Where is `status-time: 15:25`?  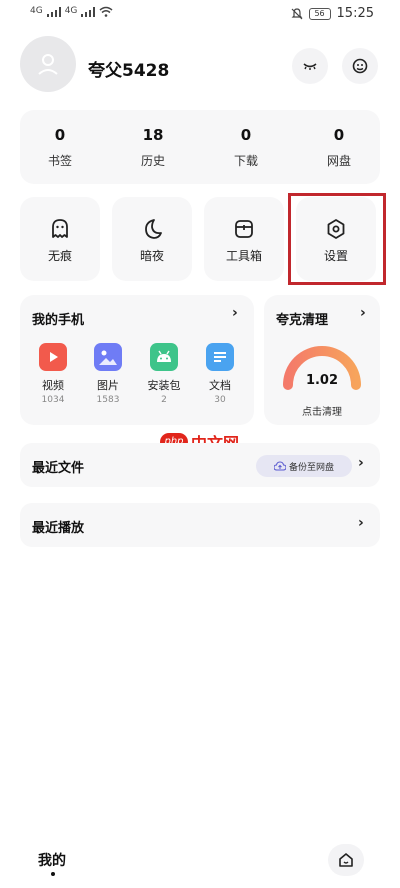 status-time: 15:25 is located at coordinates (355, 13).